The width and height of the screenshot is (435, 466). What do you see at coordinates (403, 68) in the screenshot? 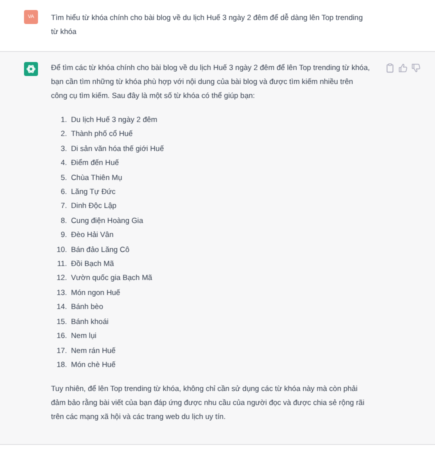
I see `thumbs-up-icon` at bounding box center [403, 68].